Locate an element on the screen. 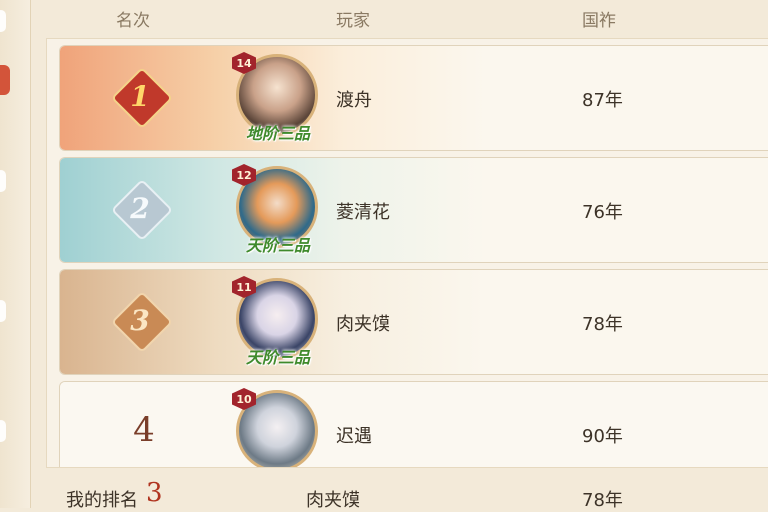  player-avatar: 11 天阶三品 is located at coordinates (278, 322).